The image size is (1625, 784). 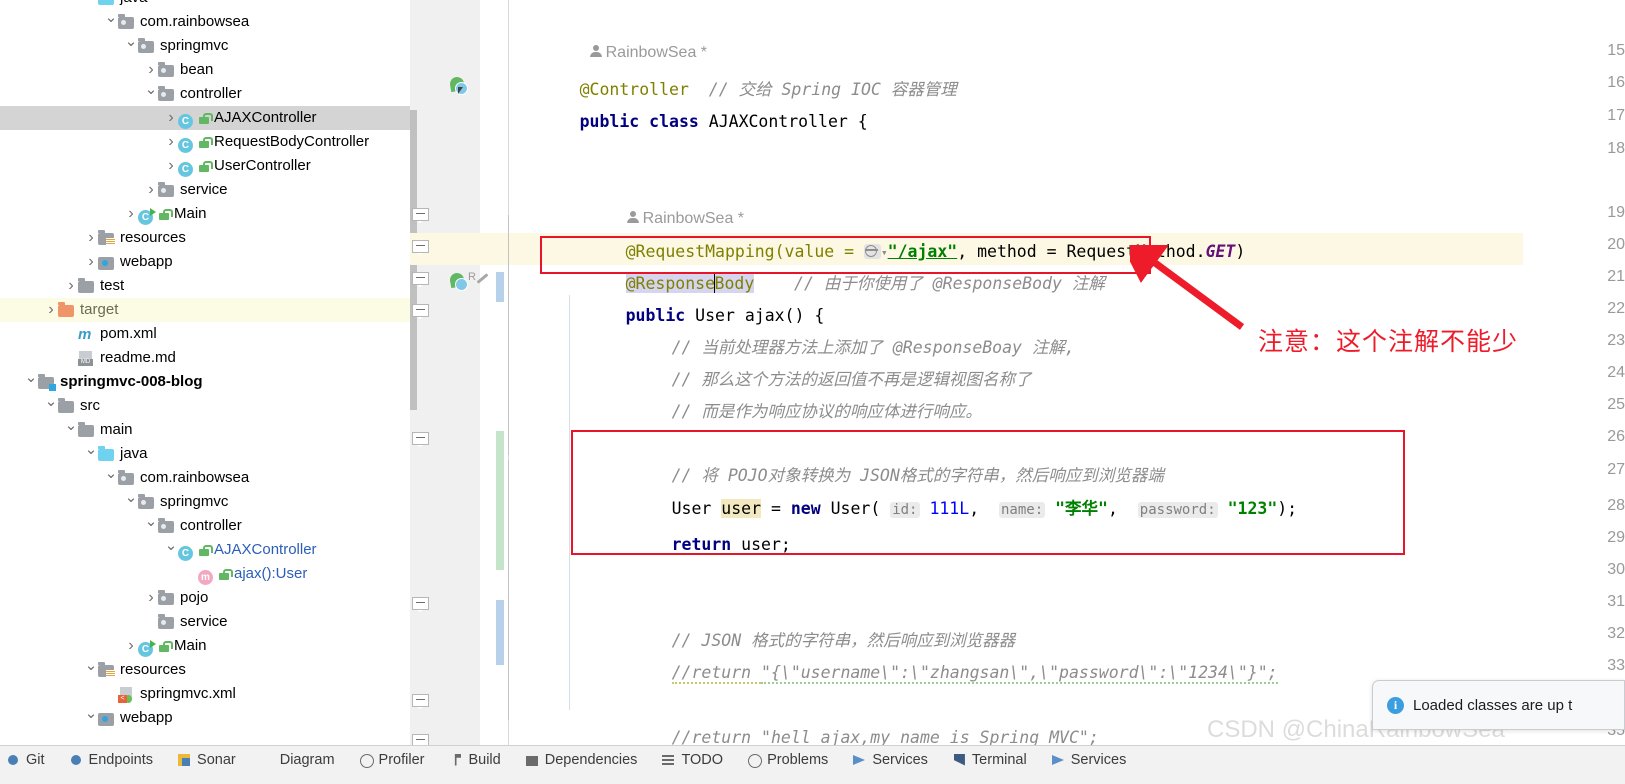 I want to click on maven-m-icon: m, so click(x=85, y=334).